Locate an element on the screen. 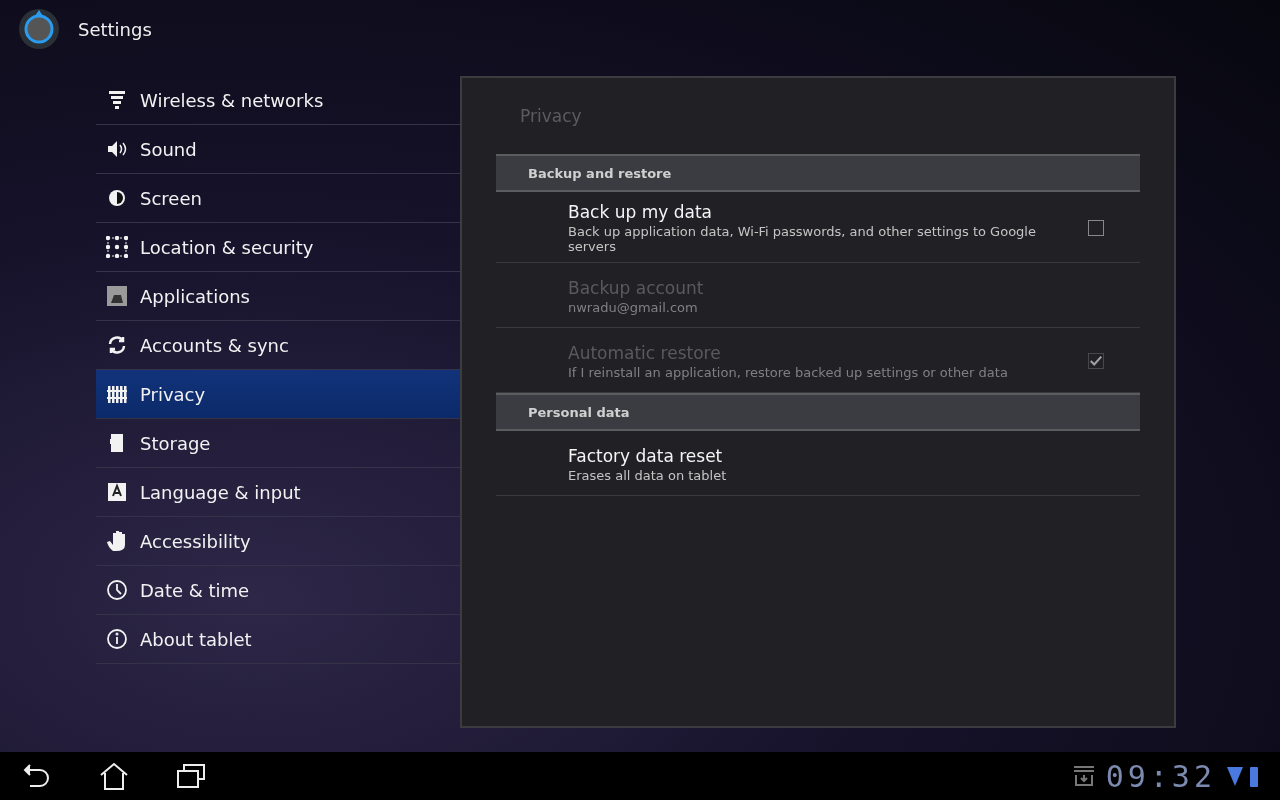 The height and width of the screenshot is (800, 1280). settings-category: Sound is located at coordinates (278, 149).